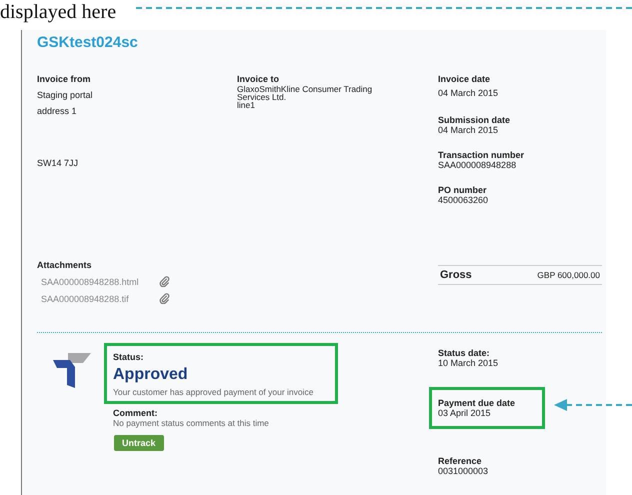 This screenshot has width=632, height=495. I want to click on field-label: Status date:, so click(464, 353).